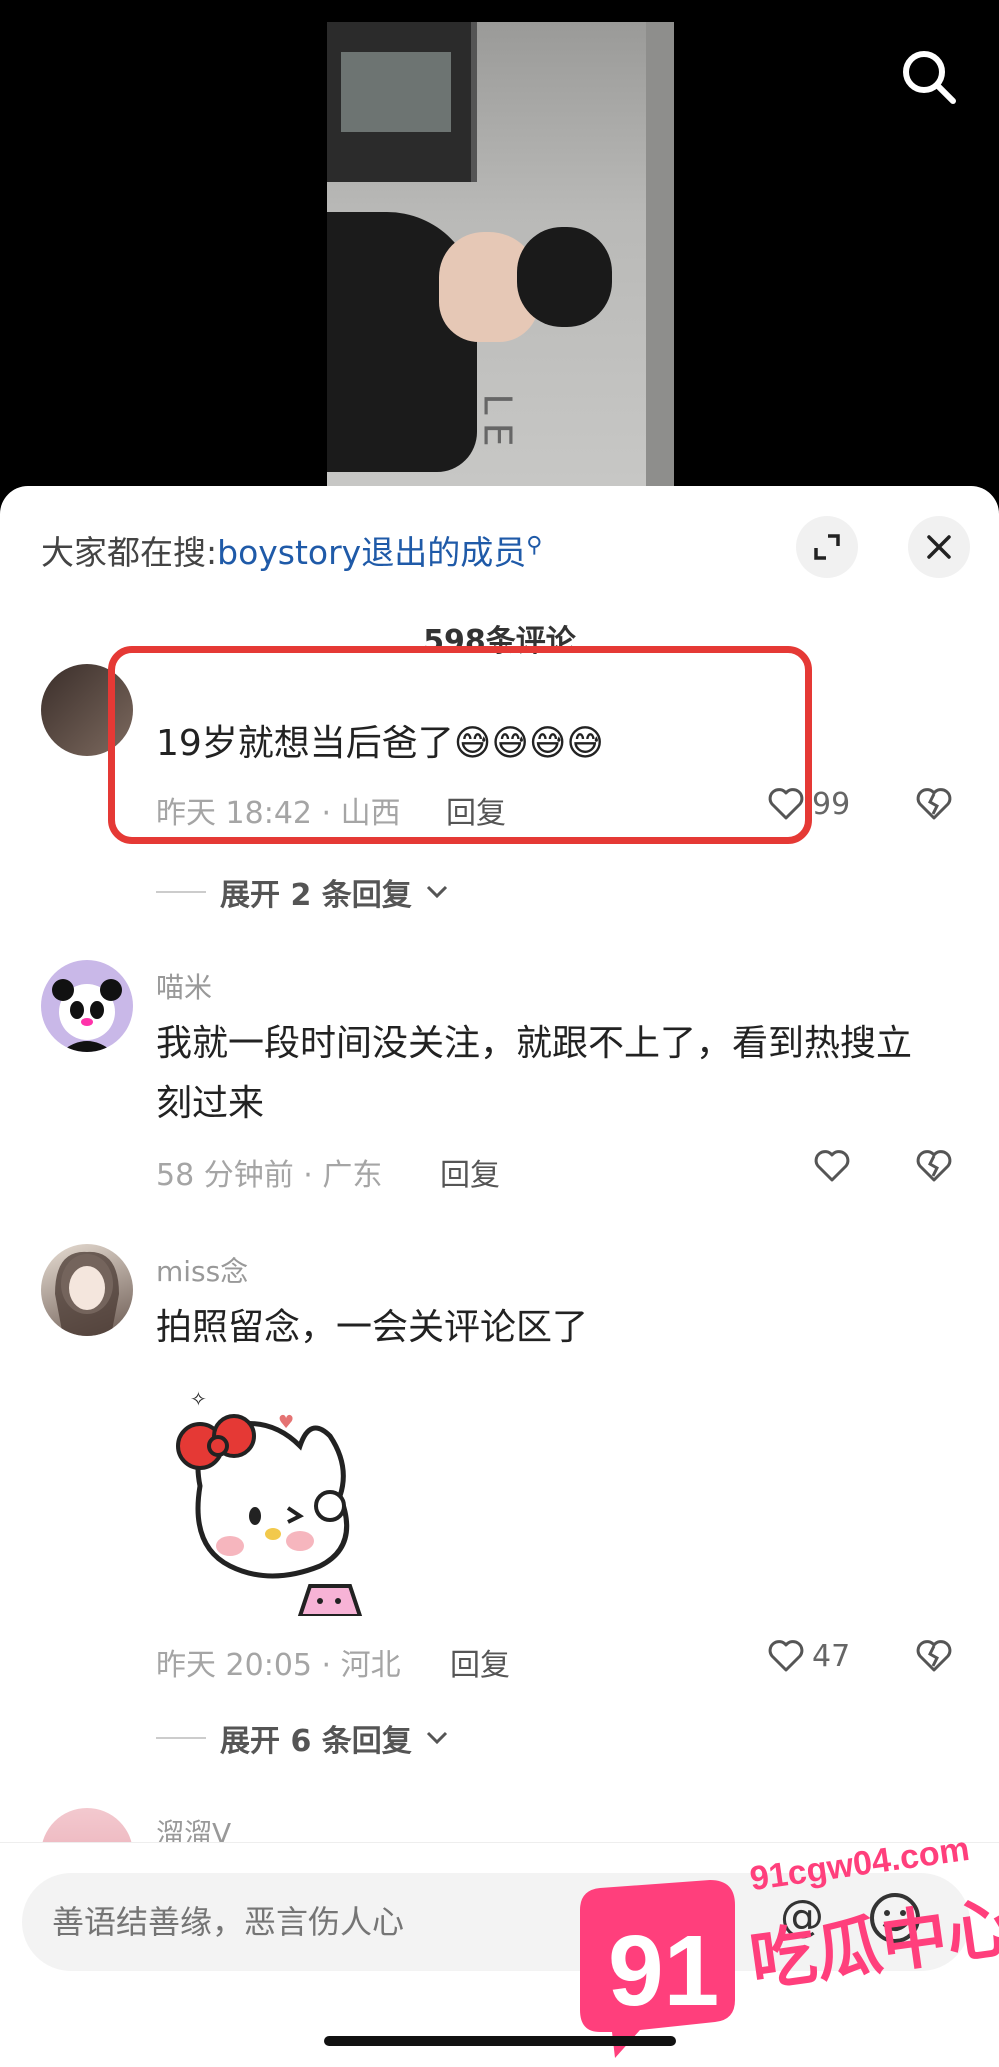 The image size is (999, 2067). What do you see at coordinates (278, 1665) in the screenshot?
I see `comment-meta: 昨天 20:05 · 河北` at bounding box center [278, 1665].